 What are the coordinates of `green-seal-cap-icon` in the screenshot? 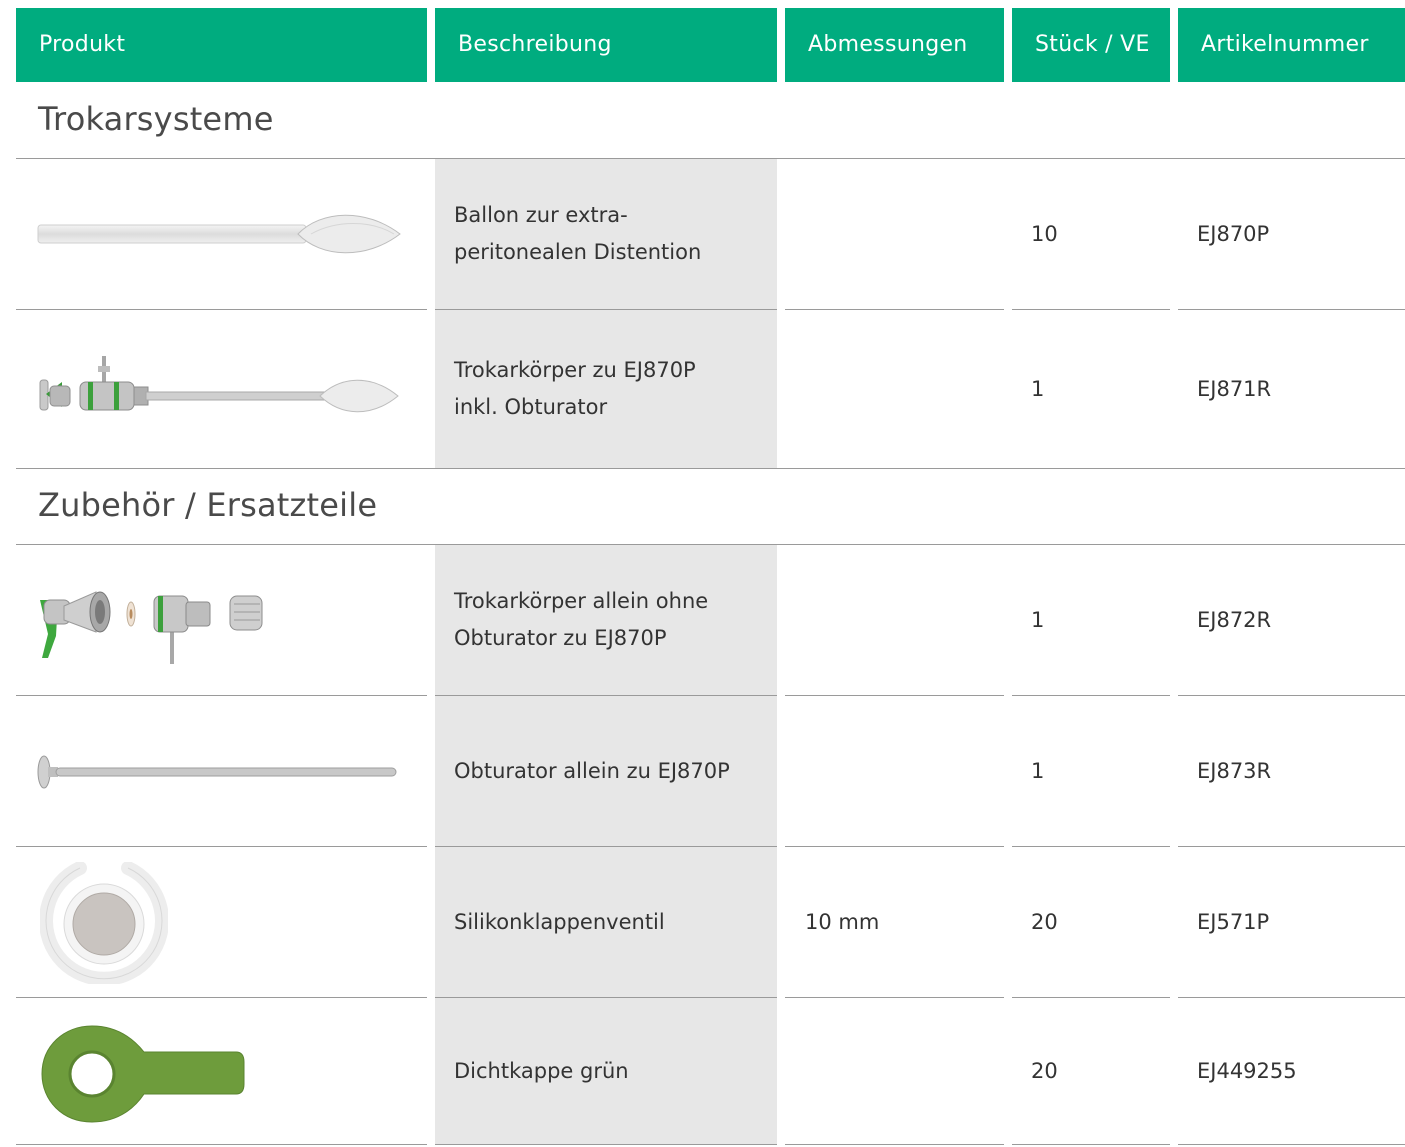 It's located at (143, 1074).